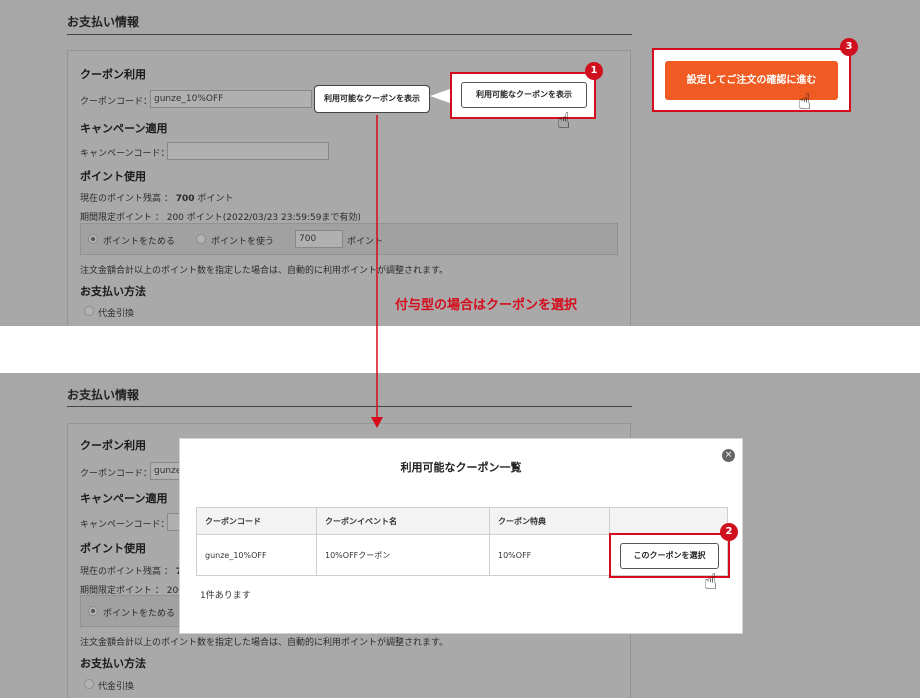  I want to click on flow-arrow-head, so click(377, 422).